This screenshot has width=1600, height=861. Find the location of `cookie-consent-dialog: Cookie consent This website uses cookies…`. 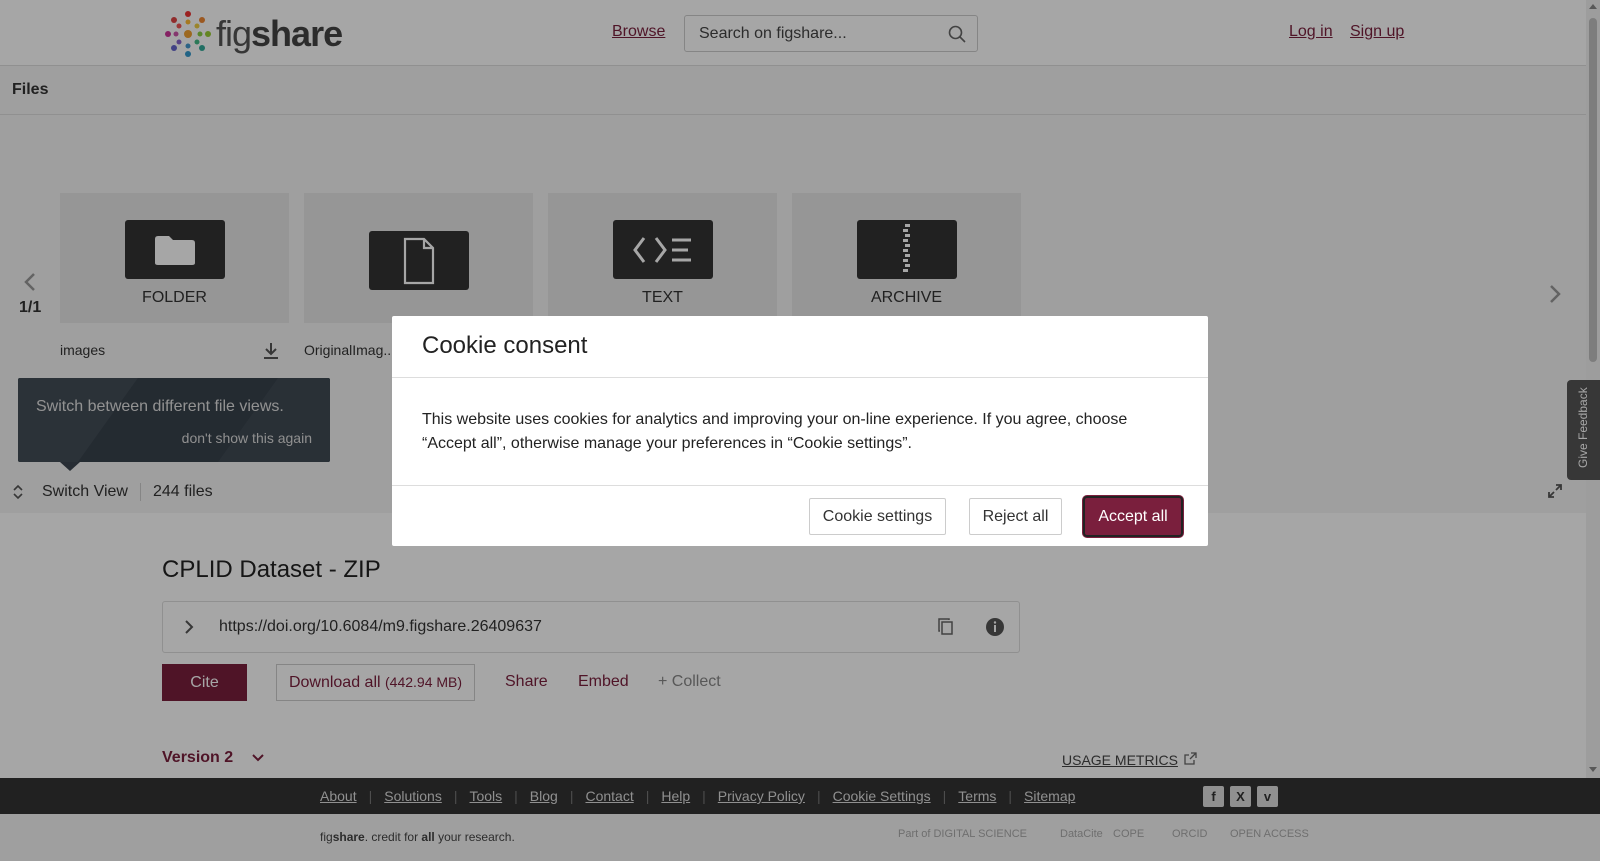

cookie-consent-dialog: Cookie consent This website uses cookies… is located at coordinates (800, 431).